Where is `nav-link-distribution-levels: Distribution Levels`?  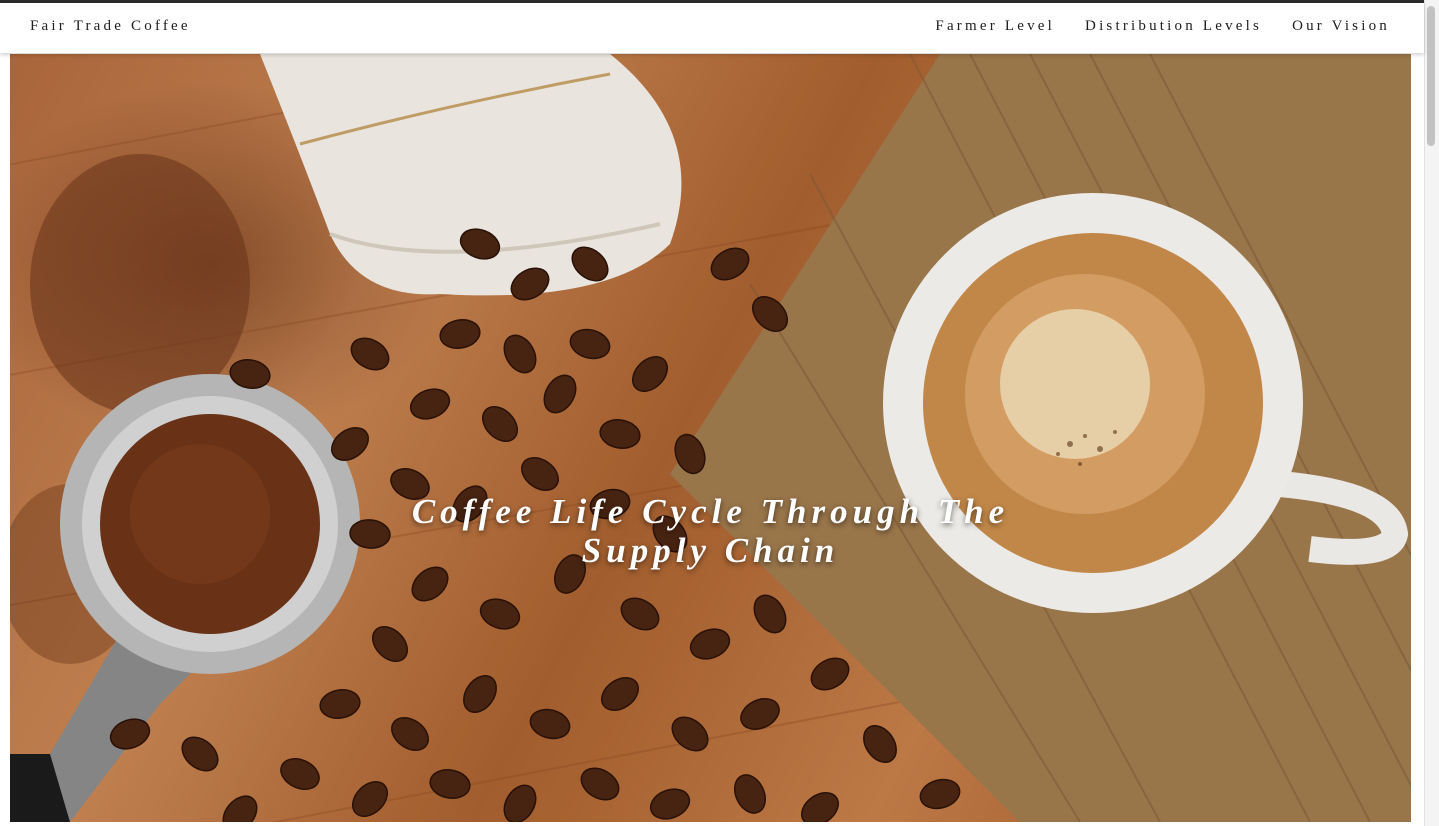 nav-link-distribution-levels: Distribution Levels is located at coordinates (1173, 26).